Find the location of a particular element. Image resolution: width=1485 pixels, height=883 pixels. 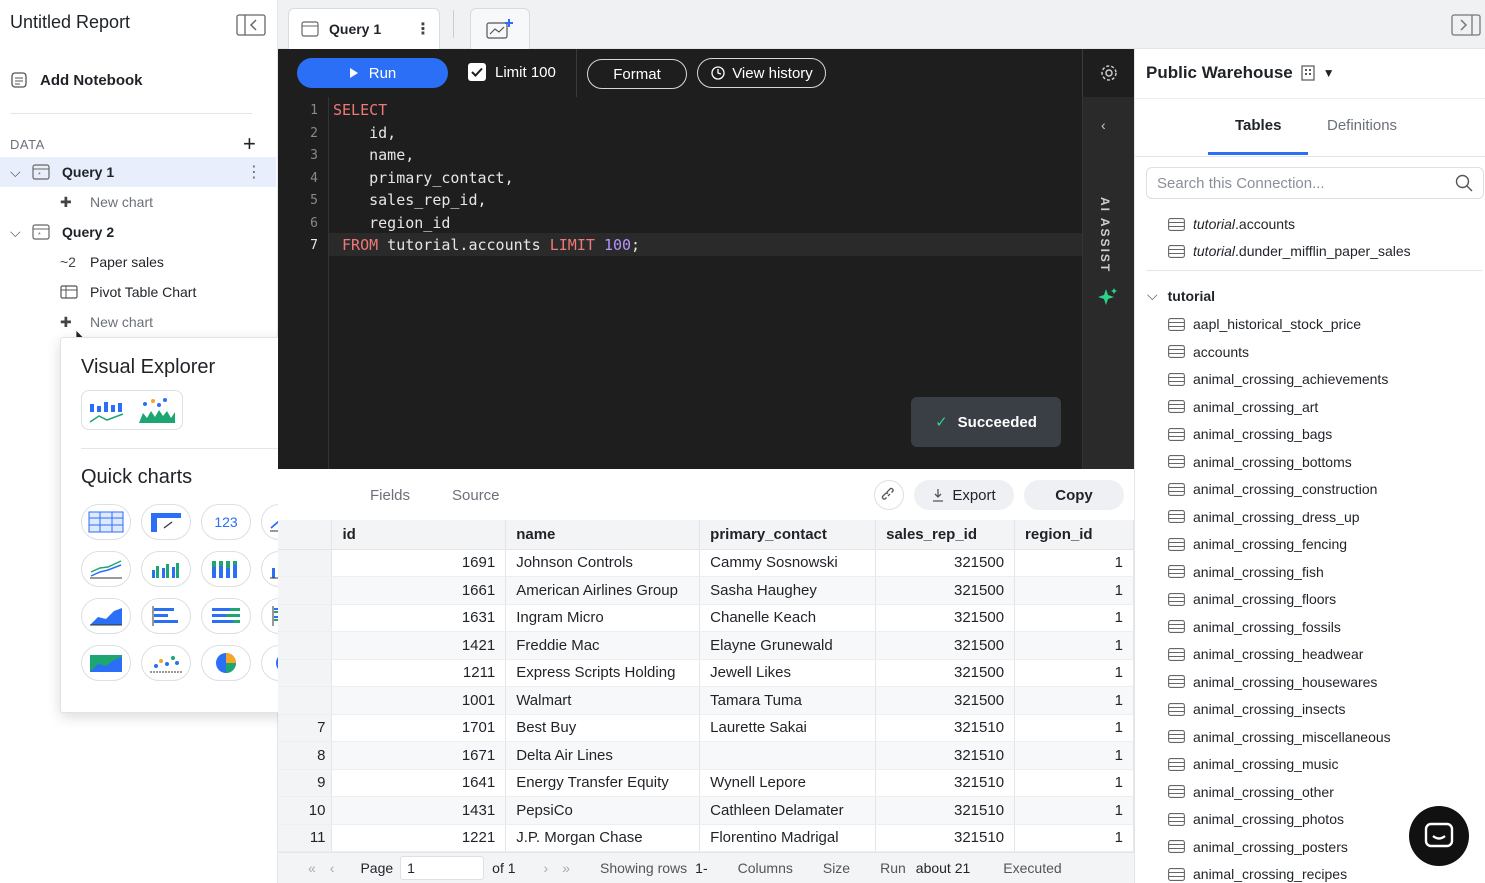

schema-tutorial: ⌵ tutorial is located at coordinates (1181, 295).